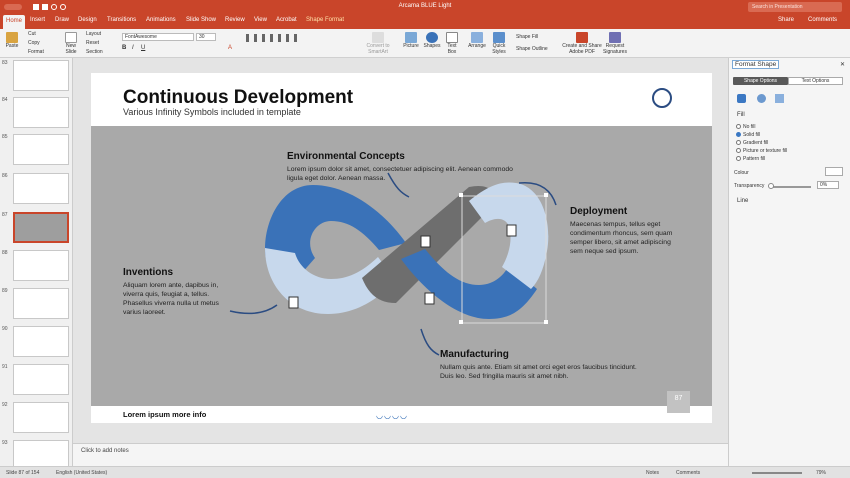 This screenshot has width=850, height=478. Describe the element at coordinates (615, 37) in the screenshot. I see `signature-icon` at that location.